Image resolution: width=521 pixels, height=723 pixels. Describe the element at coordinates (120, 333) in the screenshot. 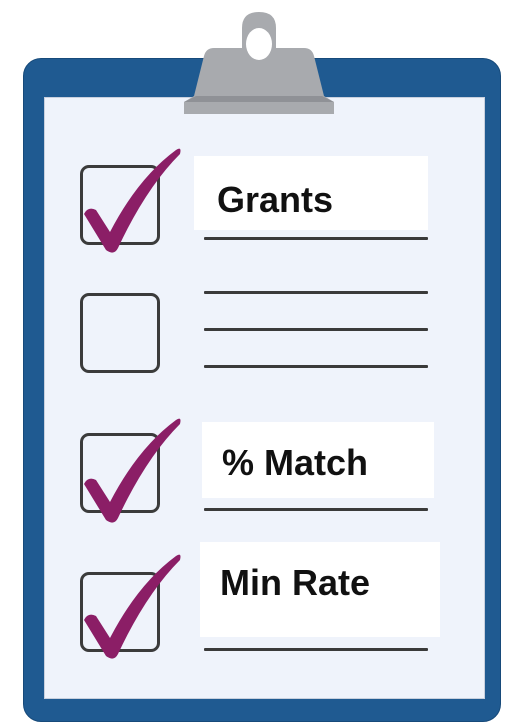

I see `checkbox-empty` at that location.